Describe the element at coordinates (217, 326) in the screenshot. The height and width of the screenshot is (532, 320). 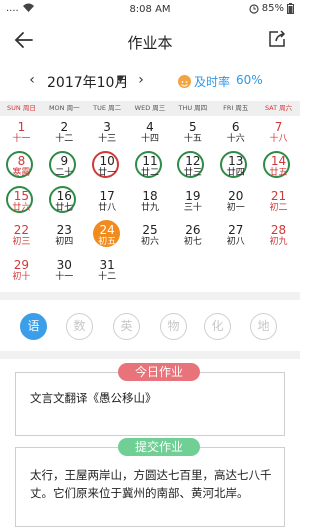
I see `subject-tab: 化` at that location.